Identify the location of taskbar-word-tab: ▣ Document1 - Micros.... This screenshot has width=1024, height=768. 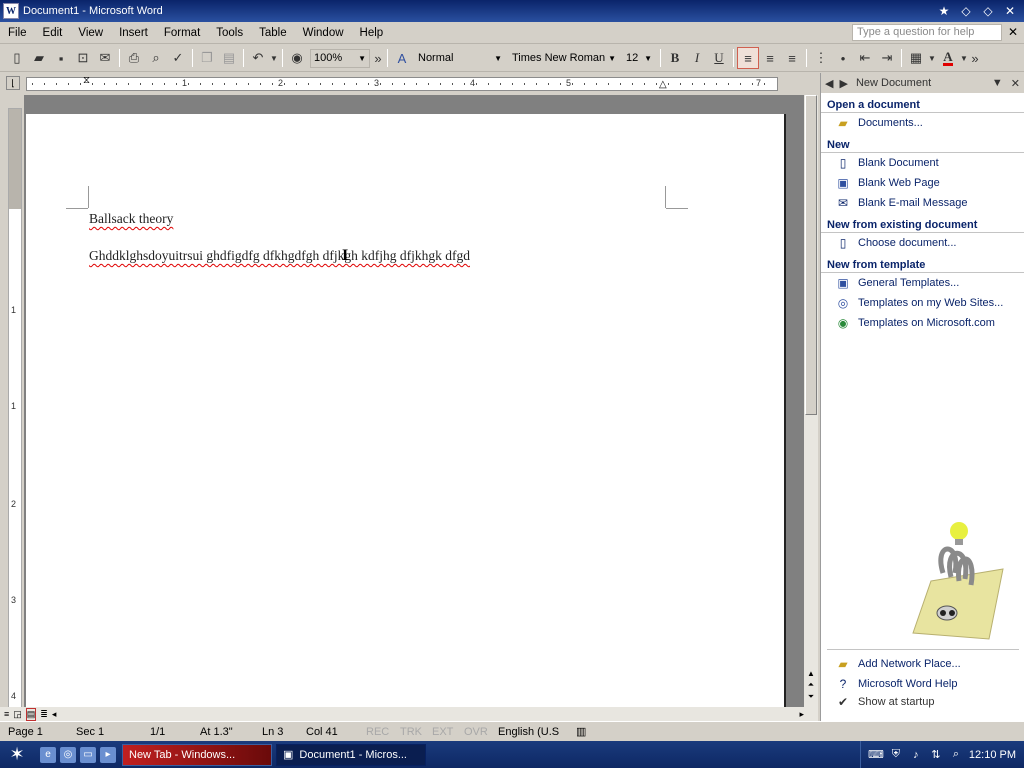
(351, 754).